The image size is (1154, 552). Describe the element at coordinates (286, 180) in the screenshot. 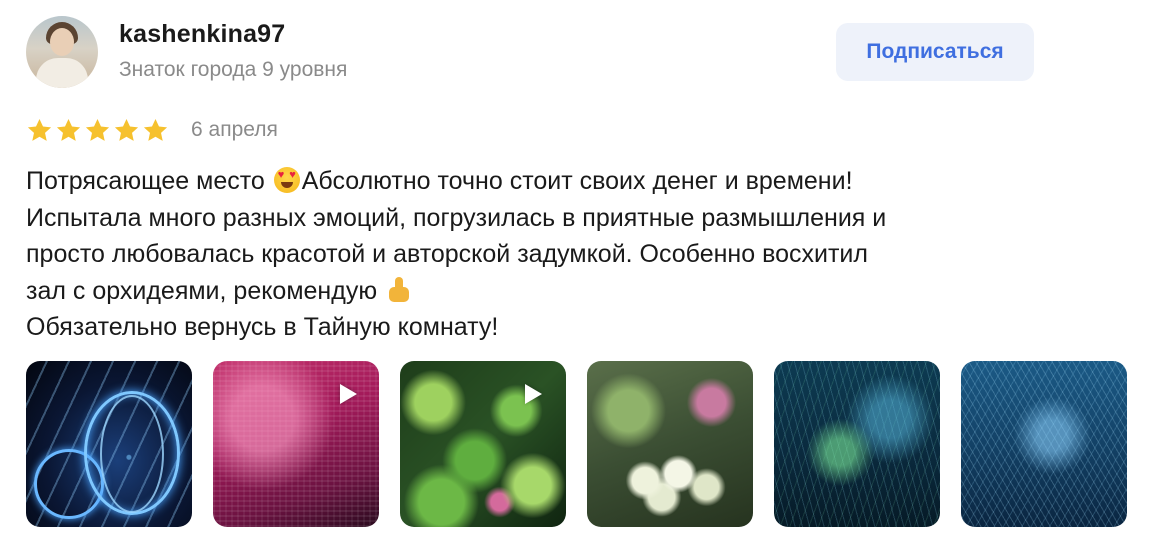

I see `heart-eyes-emoji-icon` at that location.